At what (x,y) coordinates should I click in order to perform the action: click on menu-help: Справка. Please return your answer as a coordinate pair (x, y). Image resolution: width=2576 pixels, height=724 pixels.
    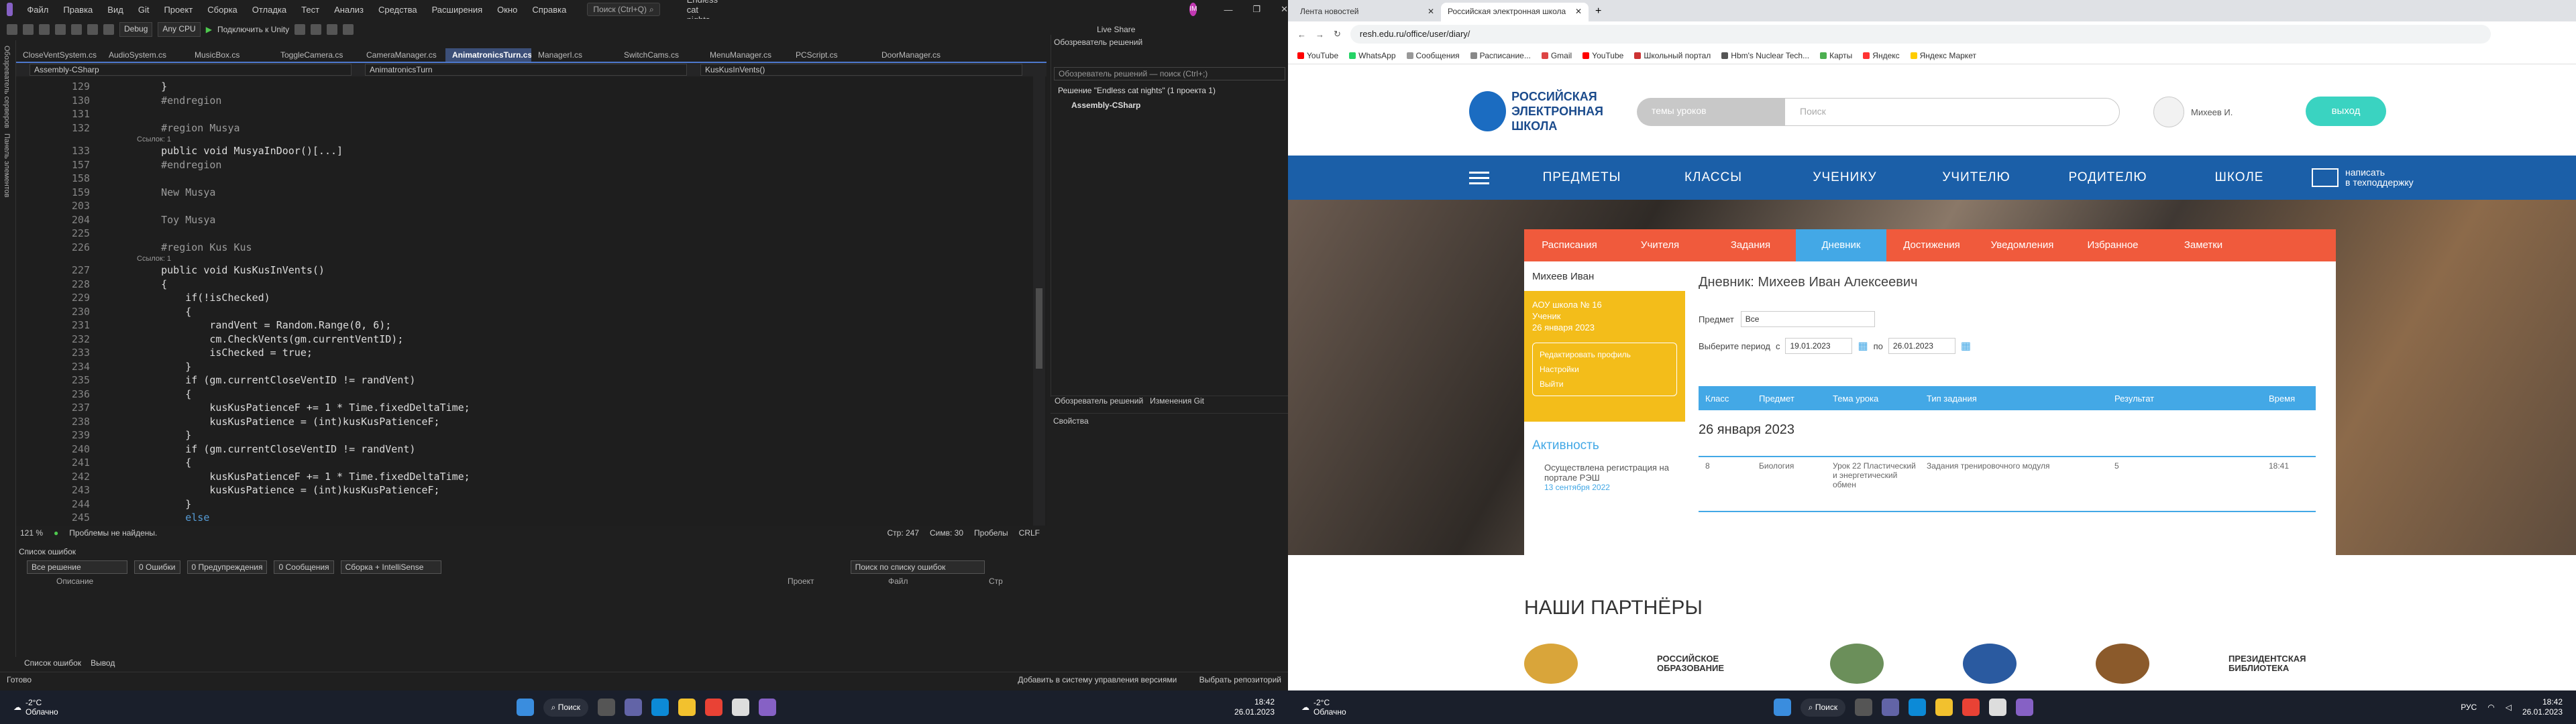
    Looking at the image, I should click on (549, 10).